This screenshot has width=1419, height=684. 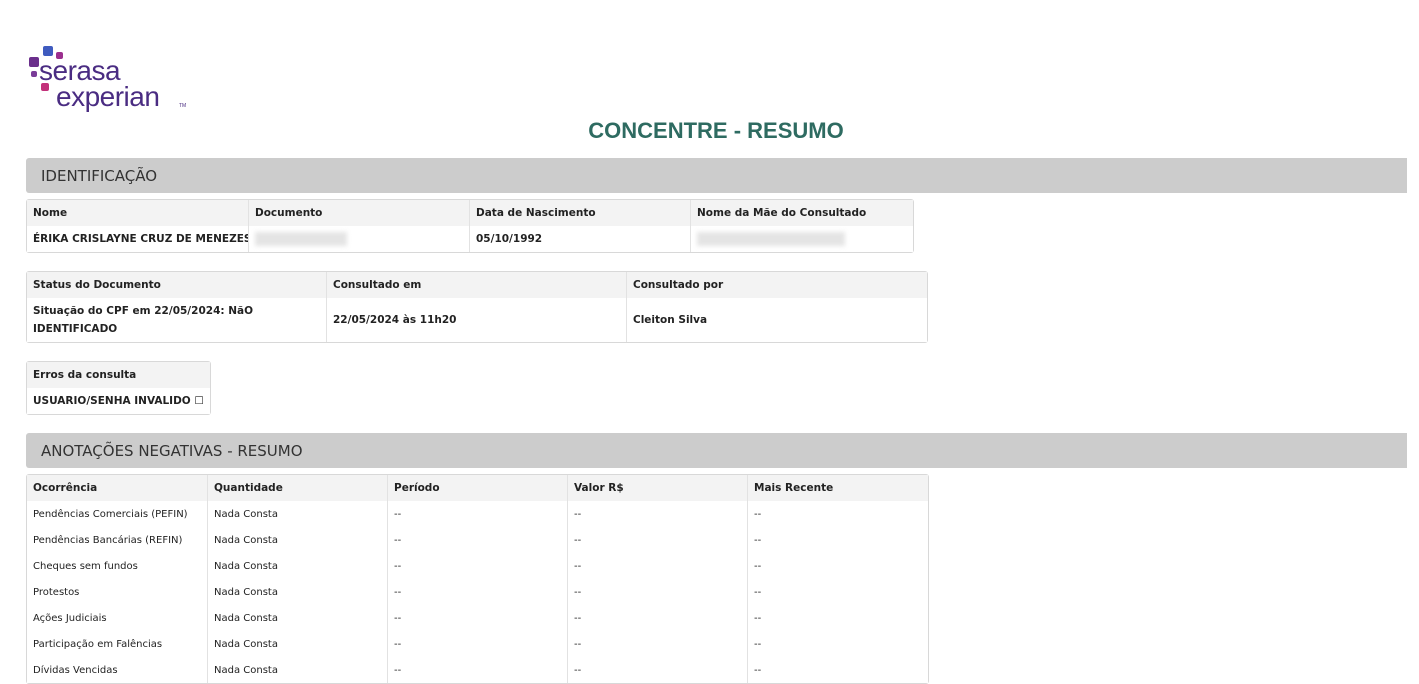 What do you see at coordinates (359, 213) in the screenshot?
I see `header-documento: Documento` at bounding box center [359, 213].